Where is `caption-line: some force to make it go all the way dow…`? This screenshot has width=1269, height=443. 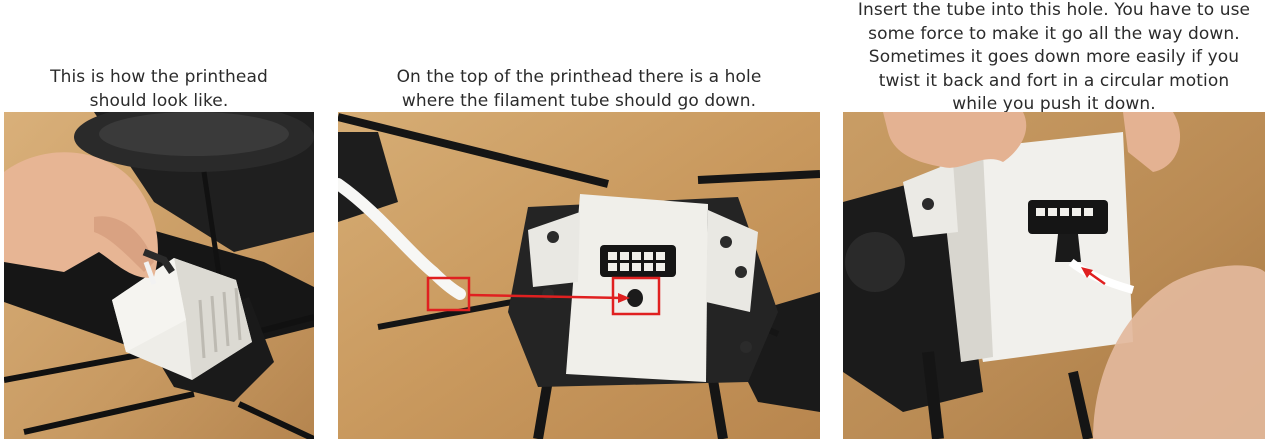
caption-line: some force to make it go all the way dow… is located at coordinates (1054, 33).